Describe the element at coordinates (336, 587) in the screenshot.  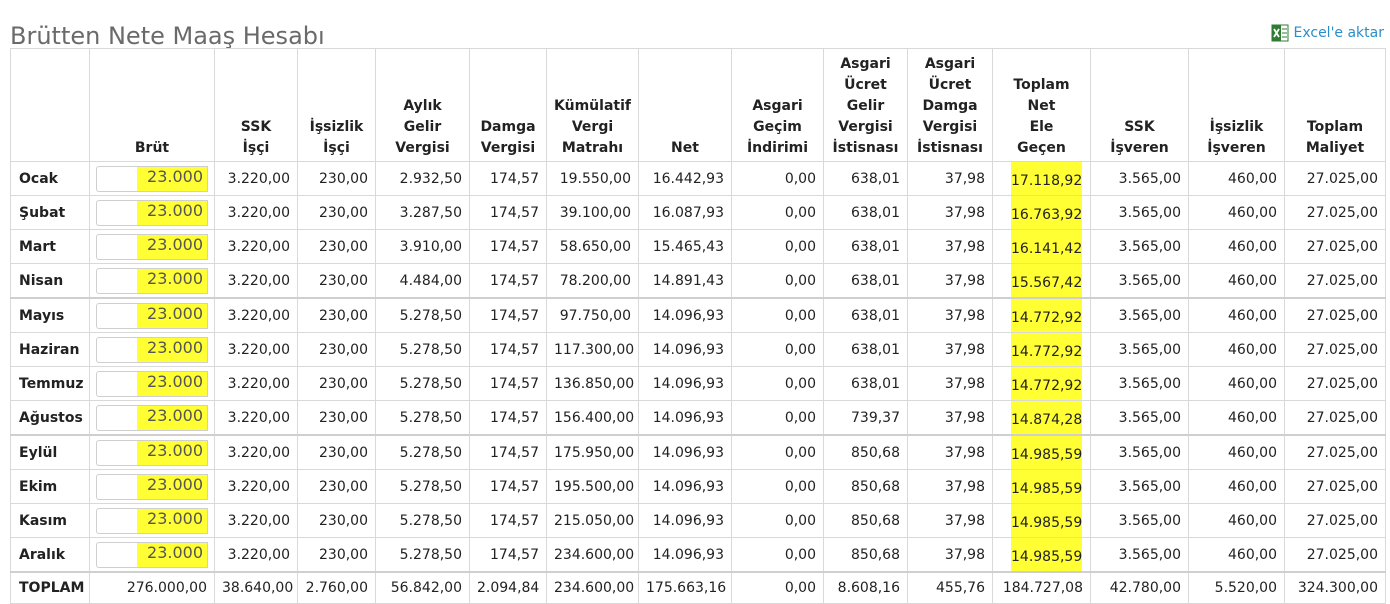
I see `total-issizlik_isci: 2.760,00` at that location.